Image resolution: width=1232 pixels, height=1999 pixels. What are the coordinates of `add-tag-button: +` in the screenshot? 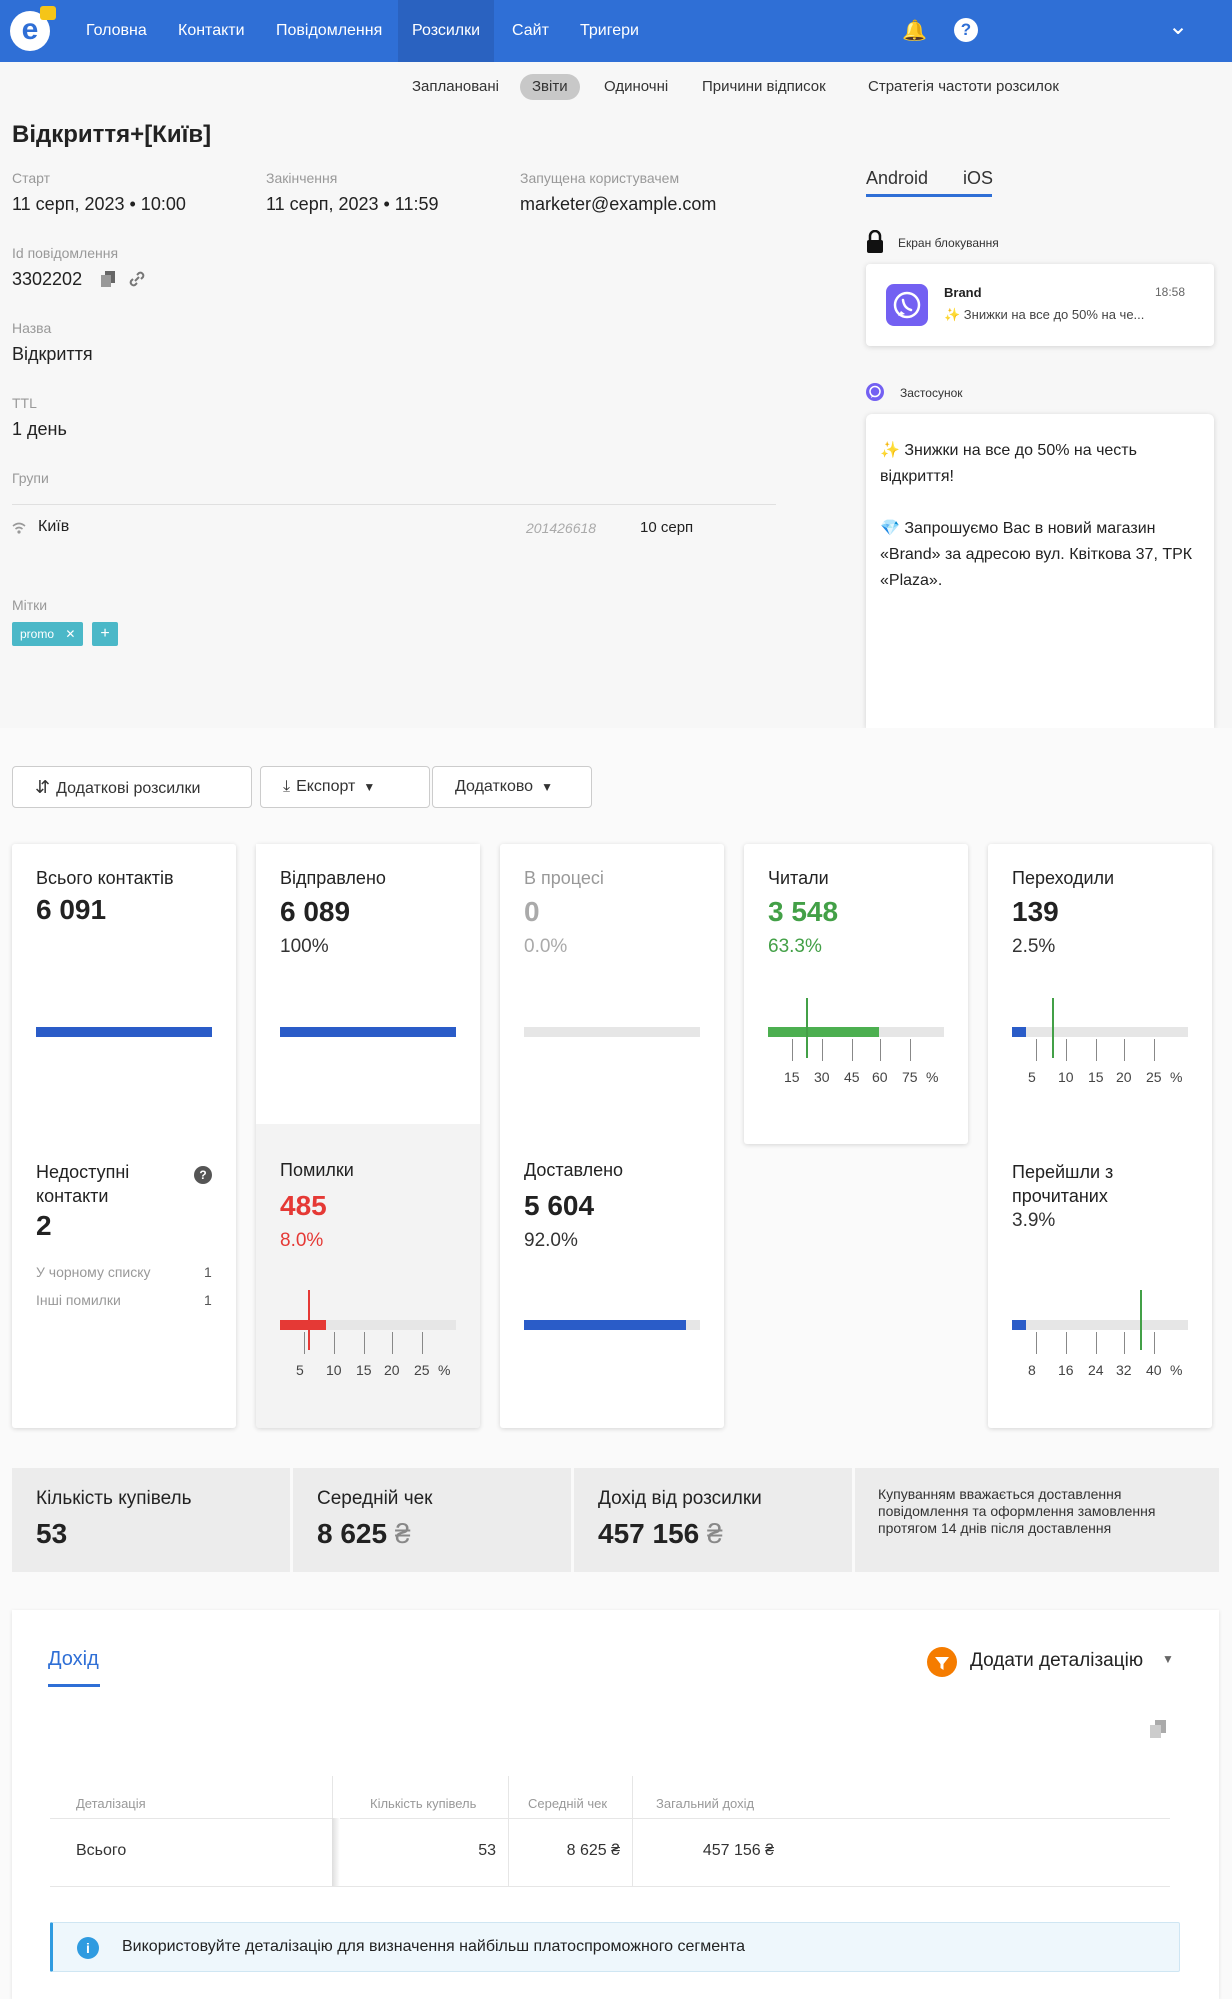 It's located at (105, 634).